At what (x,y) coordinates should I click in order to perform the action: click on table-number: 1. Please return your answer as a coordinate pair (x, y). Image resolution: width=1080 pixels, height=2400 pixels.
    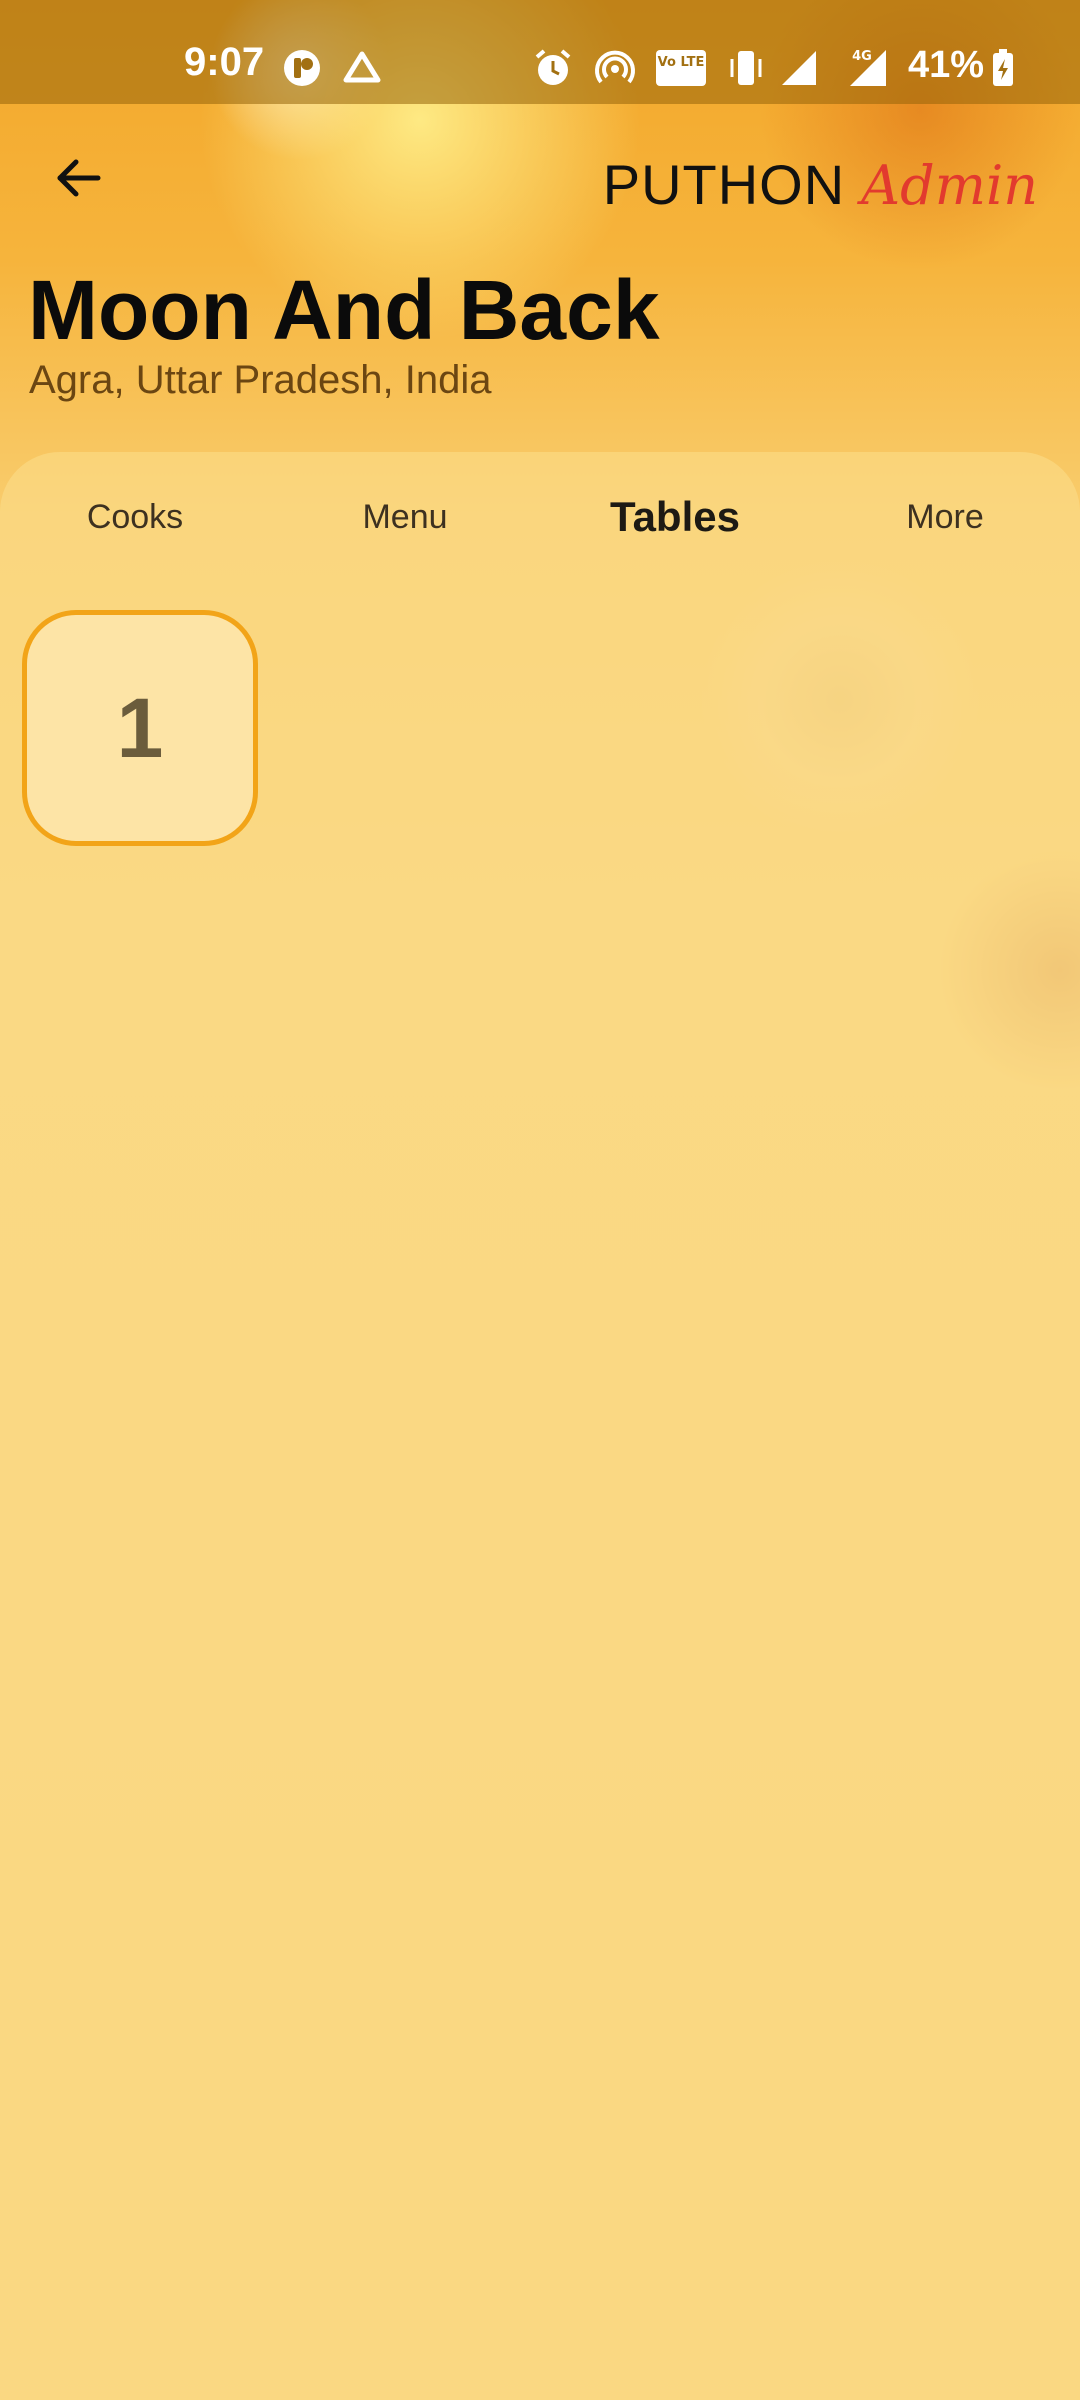
    Looking at the image, I should click on (140, 727).